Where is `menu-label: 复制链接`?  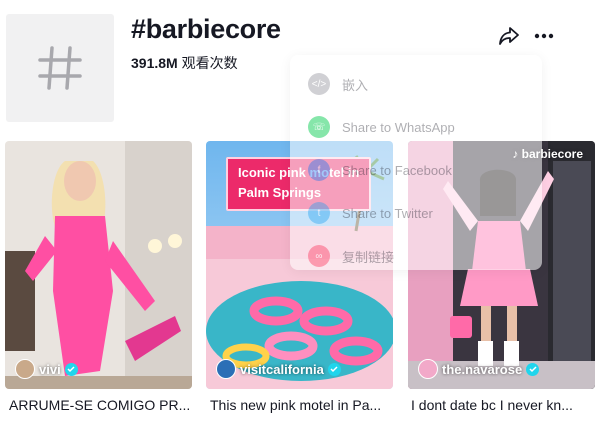 menu-label: 复制链接 is located at coordinates (368, 257).